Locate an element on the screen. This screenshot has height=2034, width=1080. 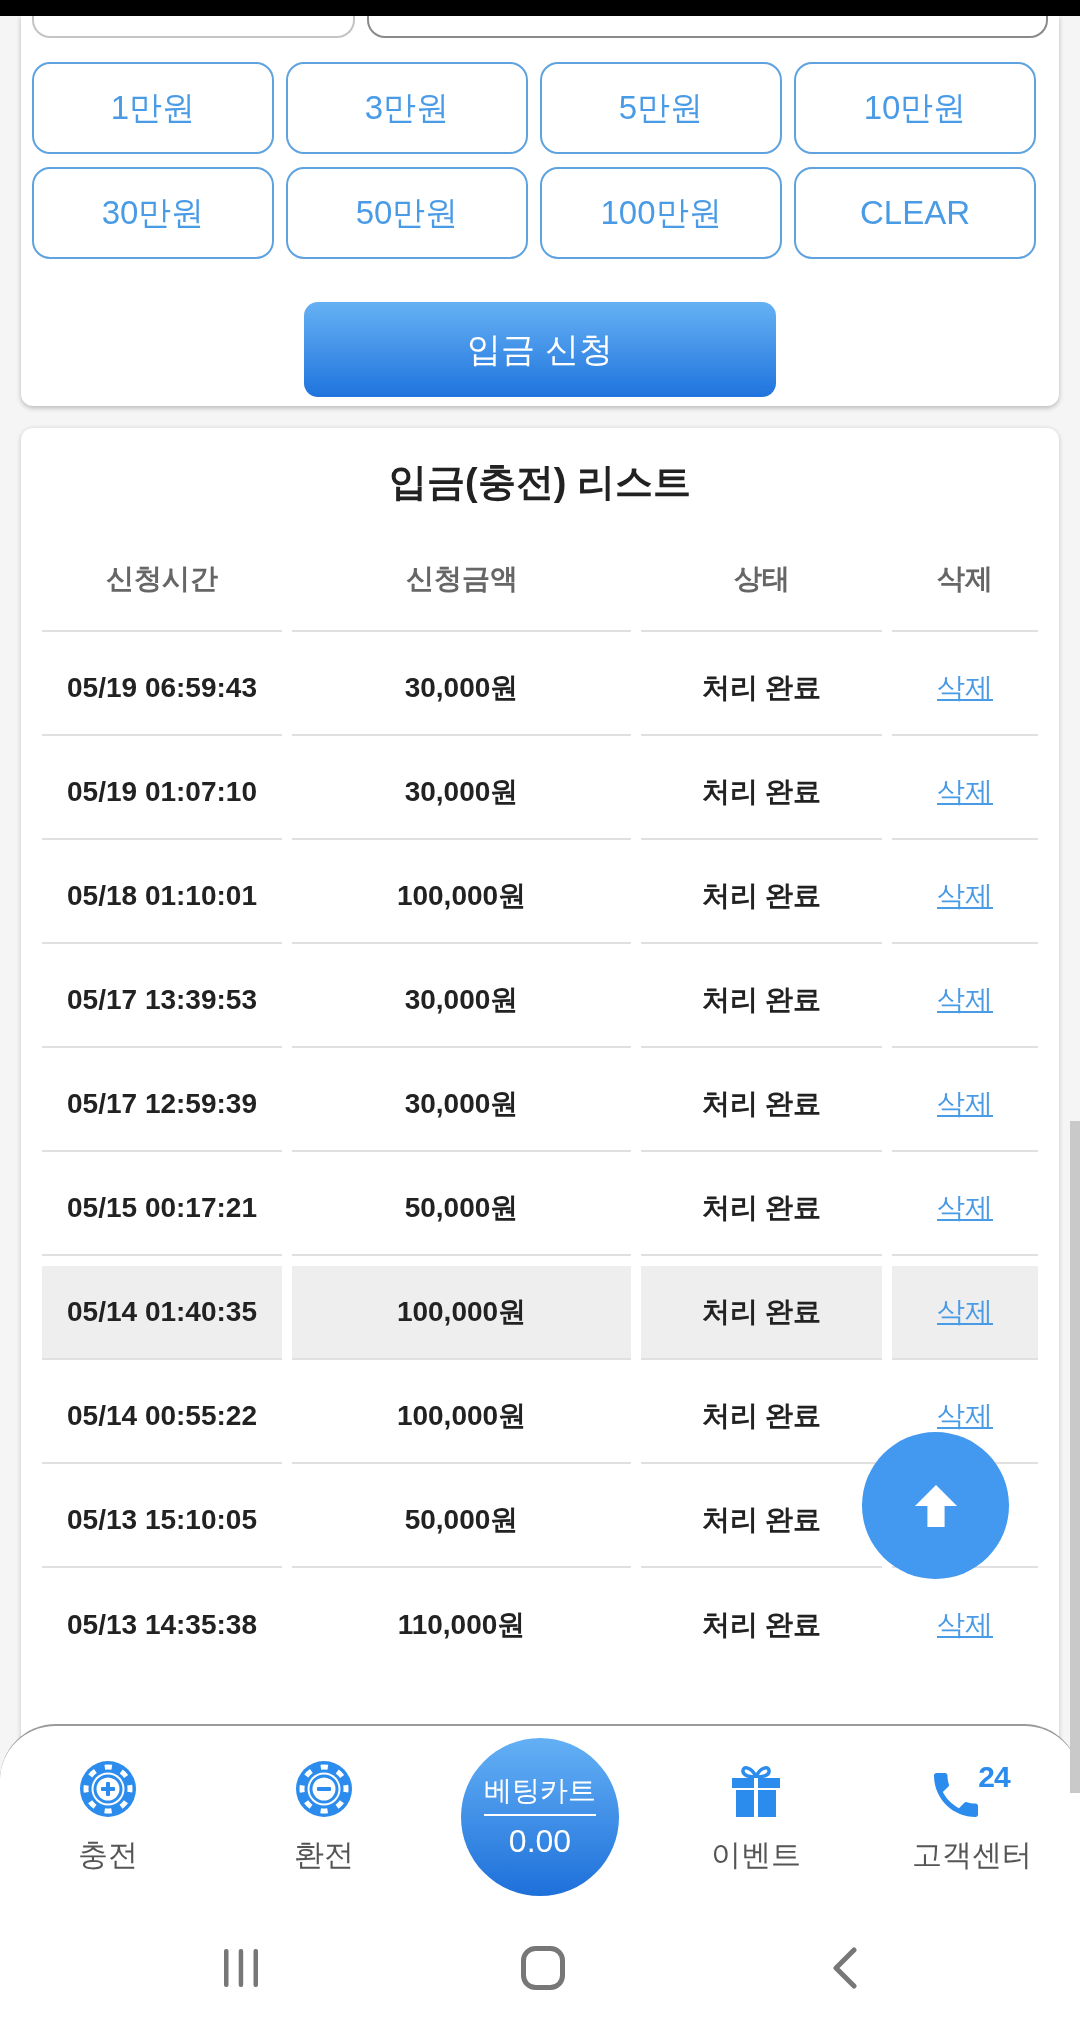
preset-button: 50만원 is located at coordinates (407, 213).